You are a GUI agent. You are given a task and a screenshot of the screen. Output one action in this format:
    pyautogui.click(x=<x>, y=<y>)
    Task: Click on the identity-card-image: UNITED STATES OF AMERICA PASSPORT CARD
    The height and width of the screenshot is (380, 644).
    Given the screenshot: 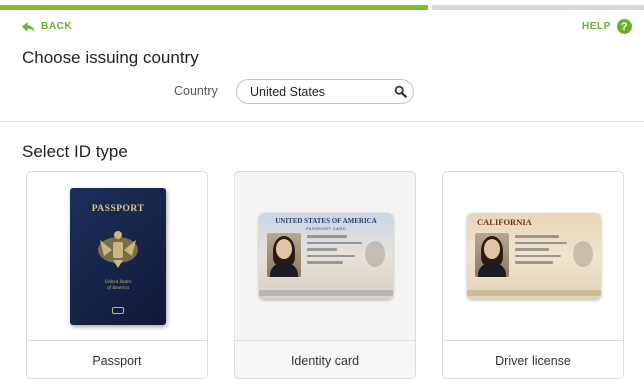 What is the action you would take?
    pyautogui.click(x=325, y=256)
    